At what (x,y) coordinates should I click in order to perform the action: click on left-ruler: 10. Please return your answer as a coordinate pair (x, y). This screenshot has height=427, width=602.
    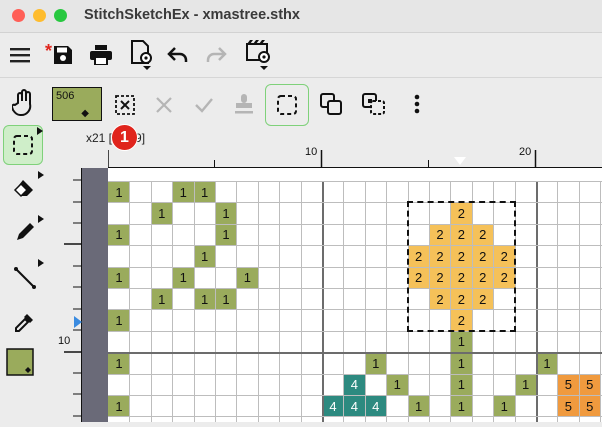
    Looking at the image, I should click on (67, 295).